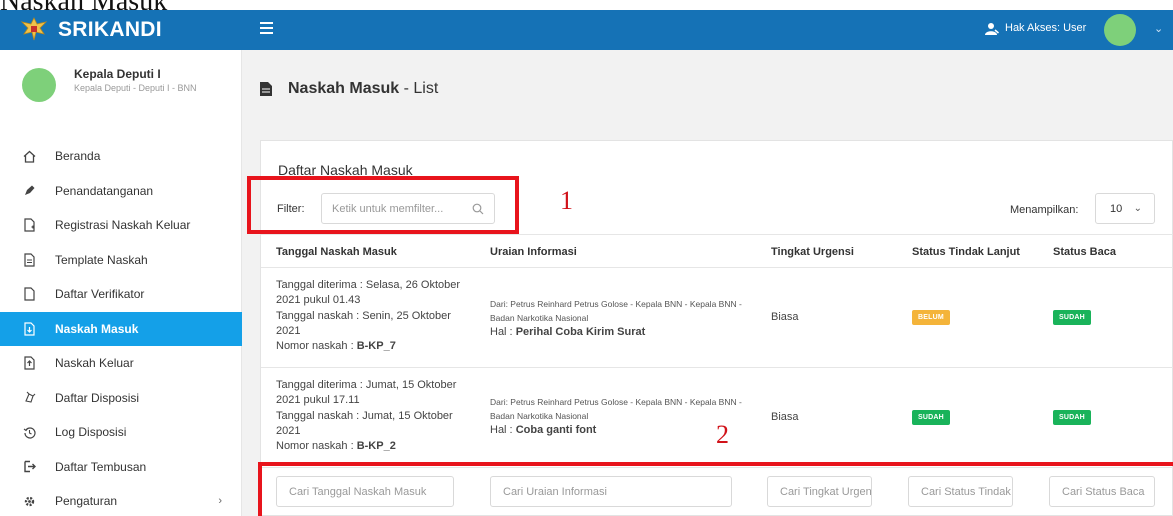  What do you see at coordinates (29, 191) in the screenshot?
I see `pen-icon` at bounding box center [29, 191].